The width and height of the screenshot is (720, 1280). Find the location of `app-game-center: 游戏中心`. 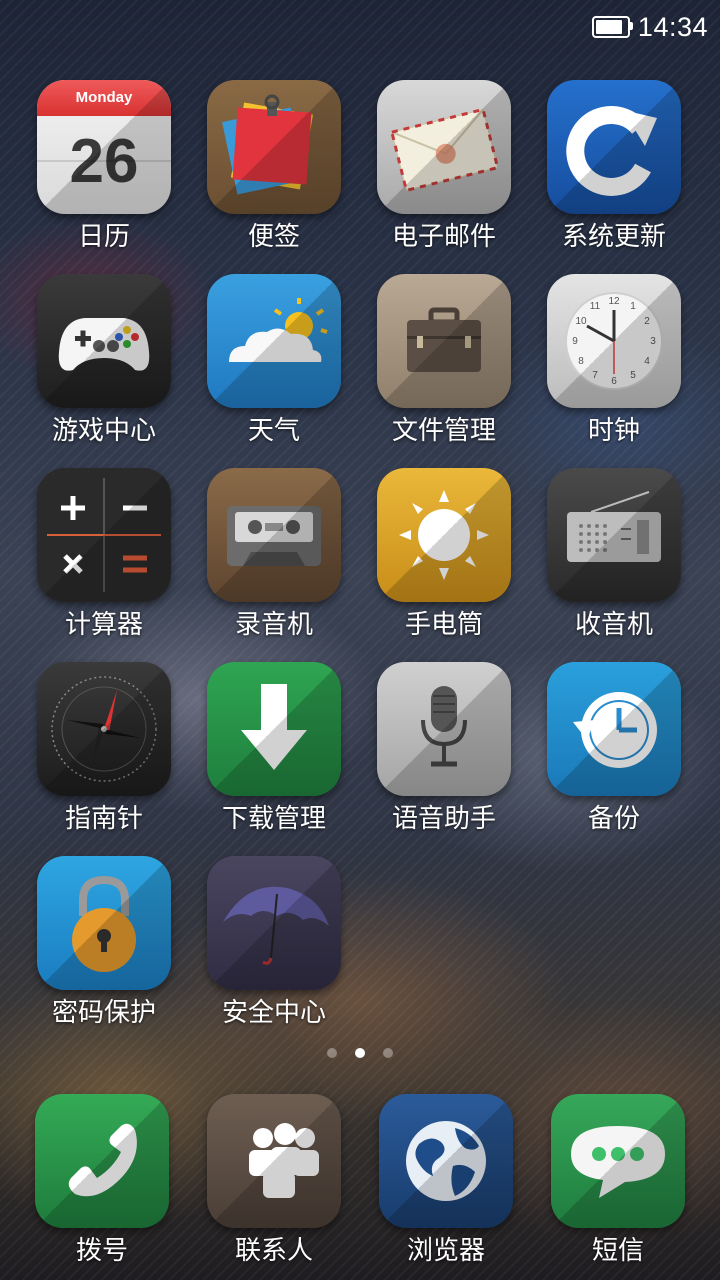

app-game-center: 游戏中心 is located at coordinates (104, 360).